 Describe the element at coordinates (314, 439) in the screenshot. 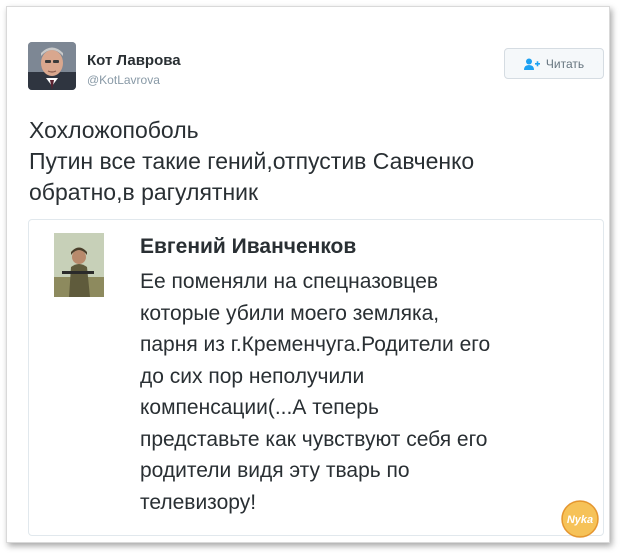

I see `quoted-text-line: представьте как чувствуют себя его` at that location.